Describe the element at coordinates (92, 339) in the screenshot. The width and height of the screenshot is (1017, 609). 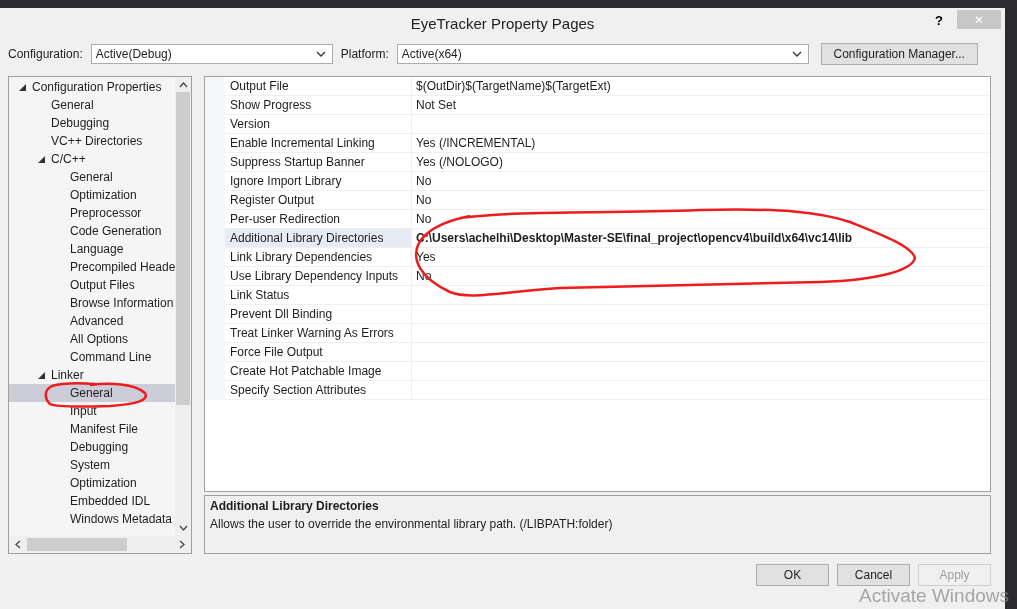
I see `tree-item: All Options` at that location.